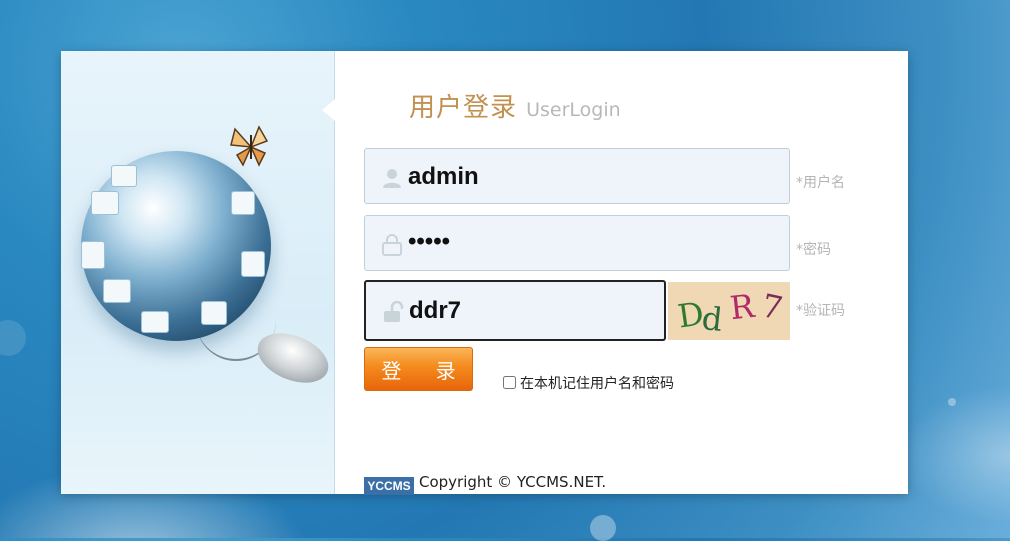  Describe the element at coordinates (435, 310) in the screenshot. I see `captcha-value: ddr7` at that location.